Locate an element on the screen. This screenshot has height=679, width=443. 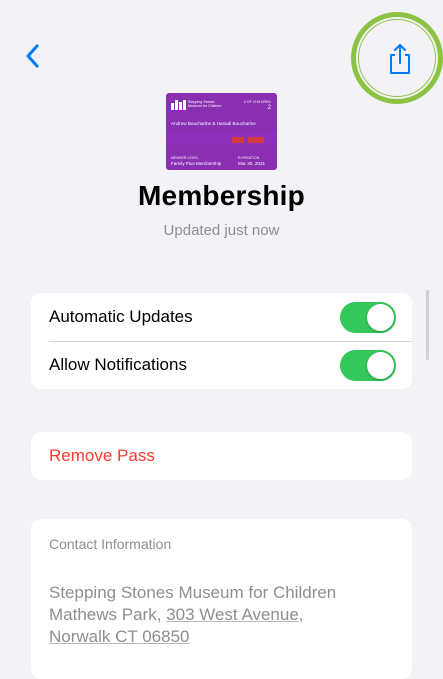
address-line2: Mathews Park, 303 West Avenue, is located at coordinates (192, 615).